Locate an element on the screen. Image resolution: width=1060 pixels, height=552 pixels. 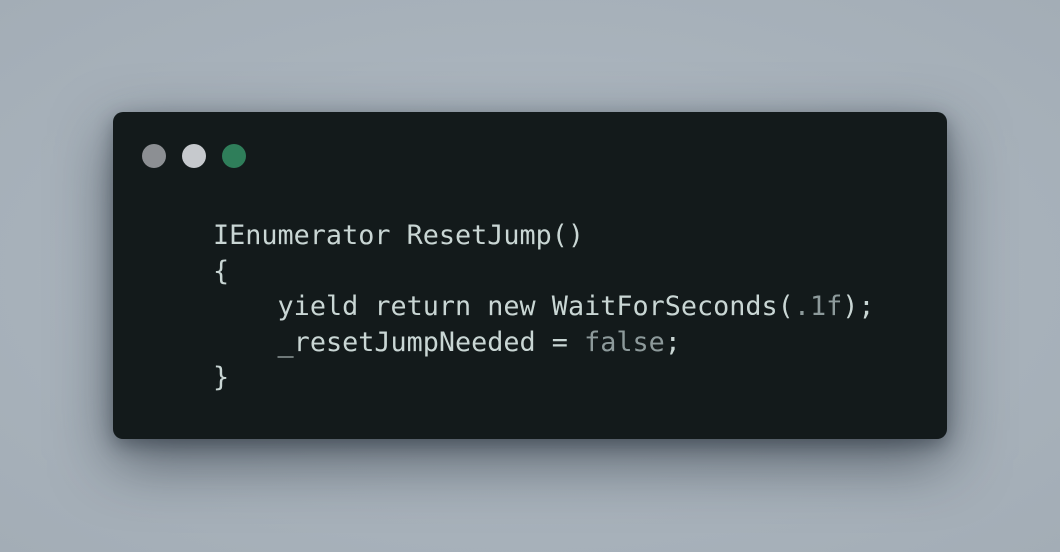
code-line-3: yield return new WaitForSeconds(.1f); is located at coordinates (544, 307).